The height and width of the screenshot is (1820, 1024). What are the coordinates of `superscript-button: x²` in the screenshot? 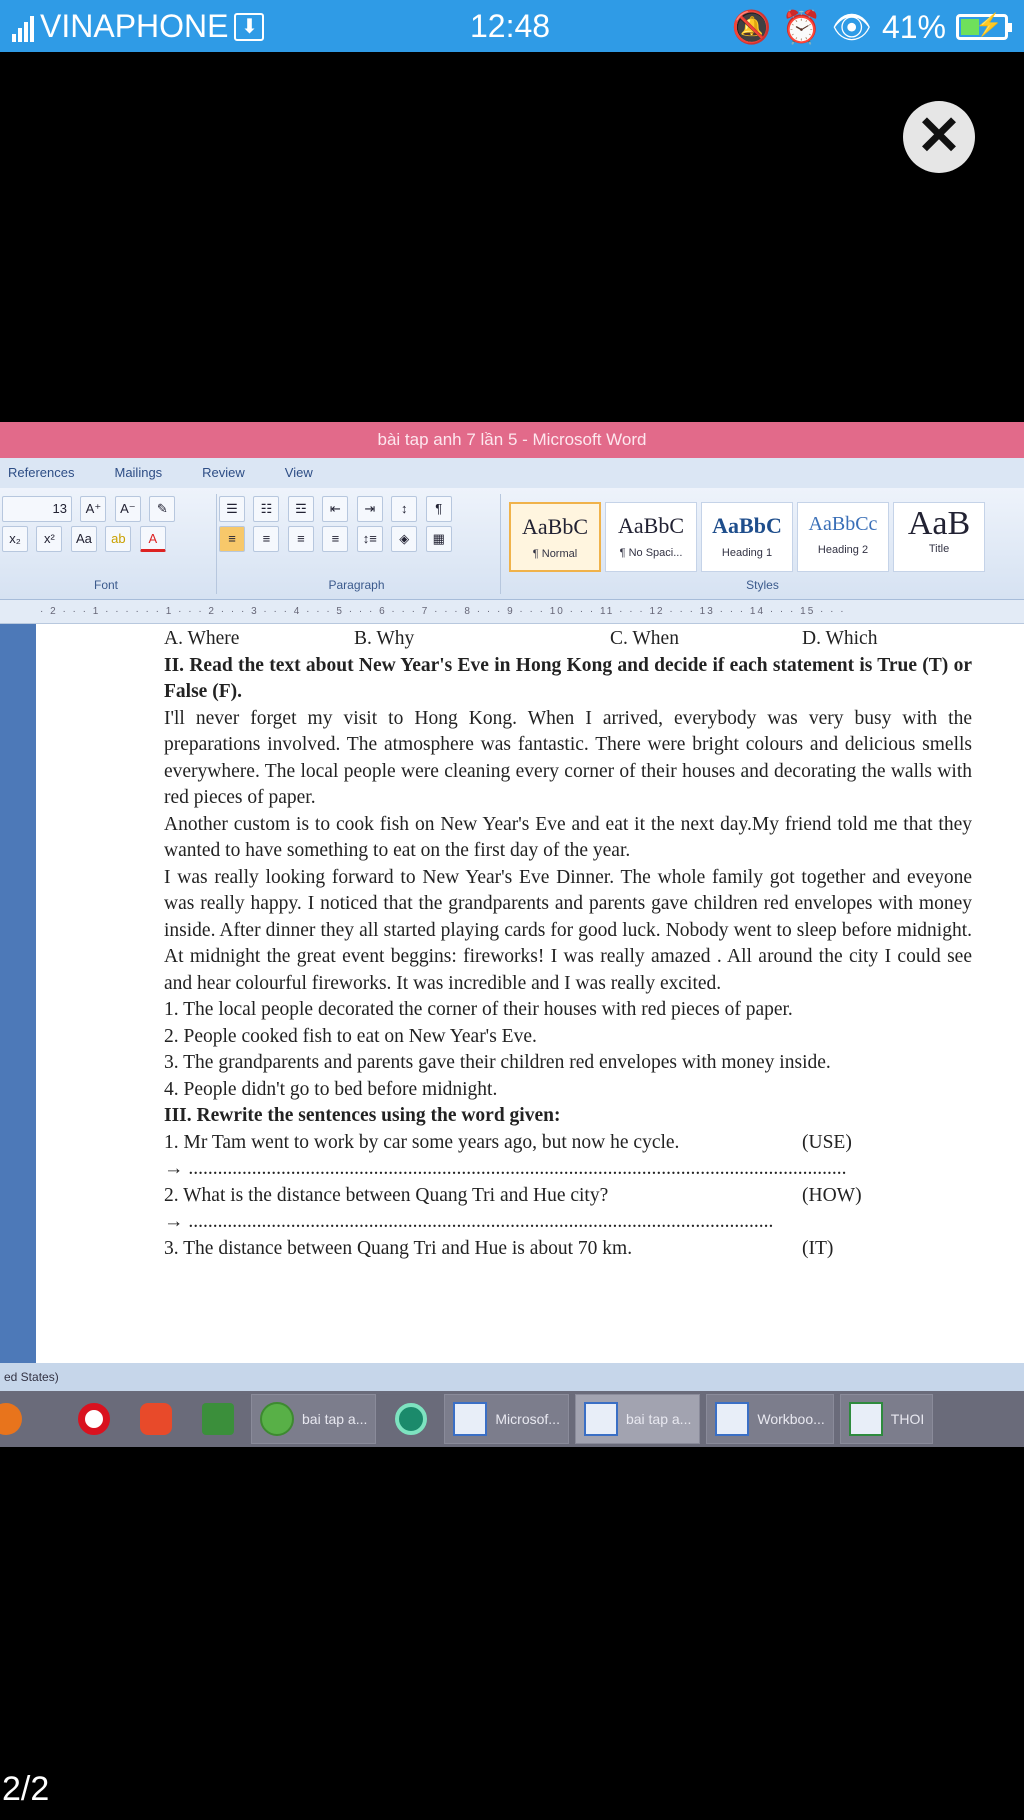 It's located at (49, 539).